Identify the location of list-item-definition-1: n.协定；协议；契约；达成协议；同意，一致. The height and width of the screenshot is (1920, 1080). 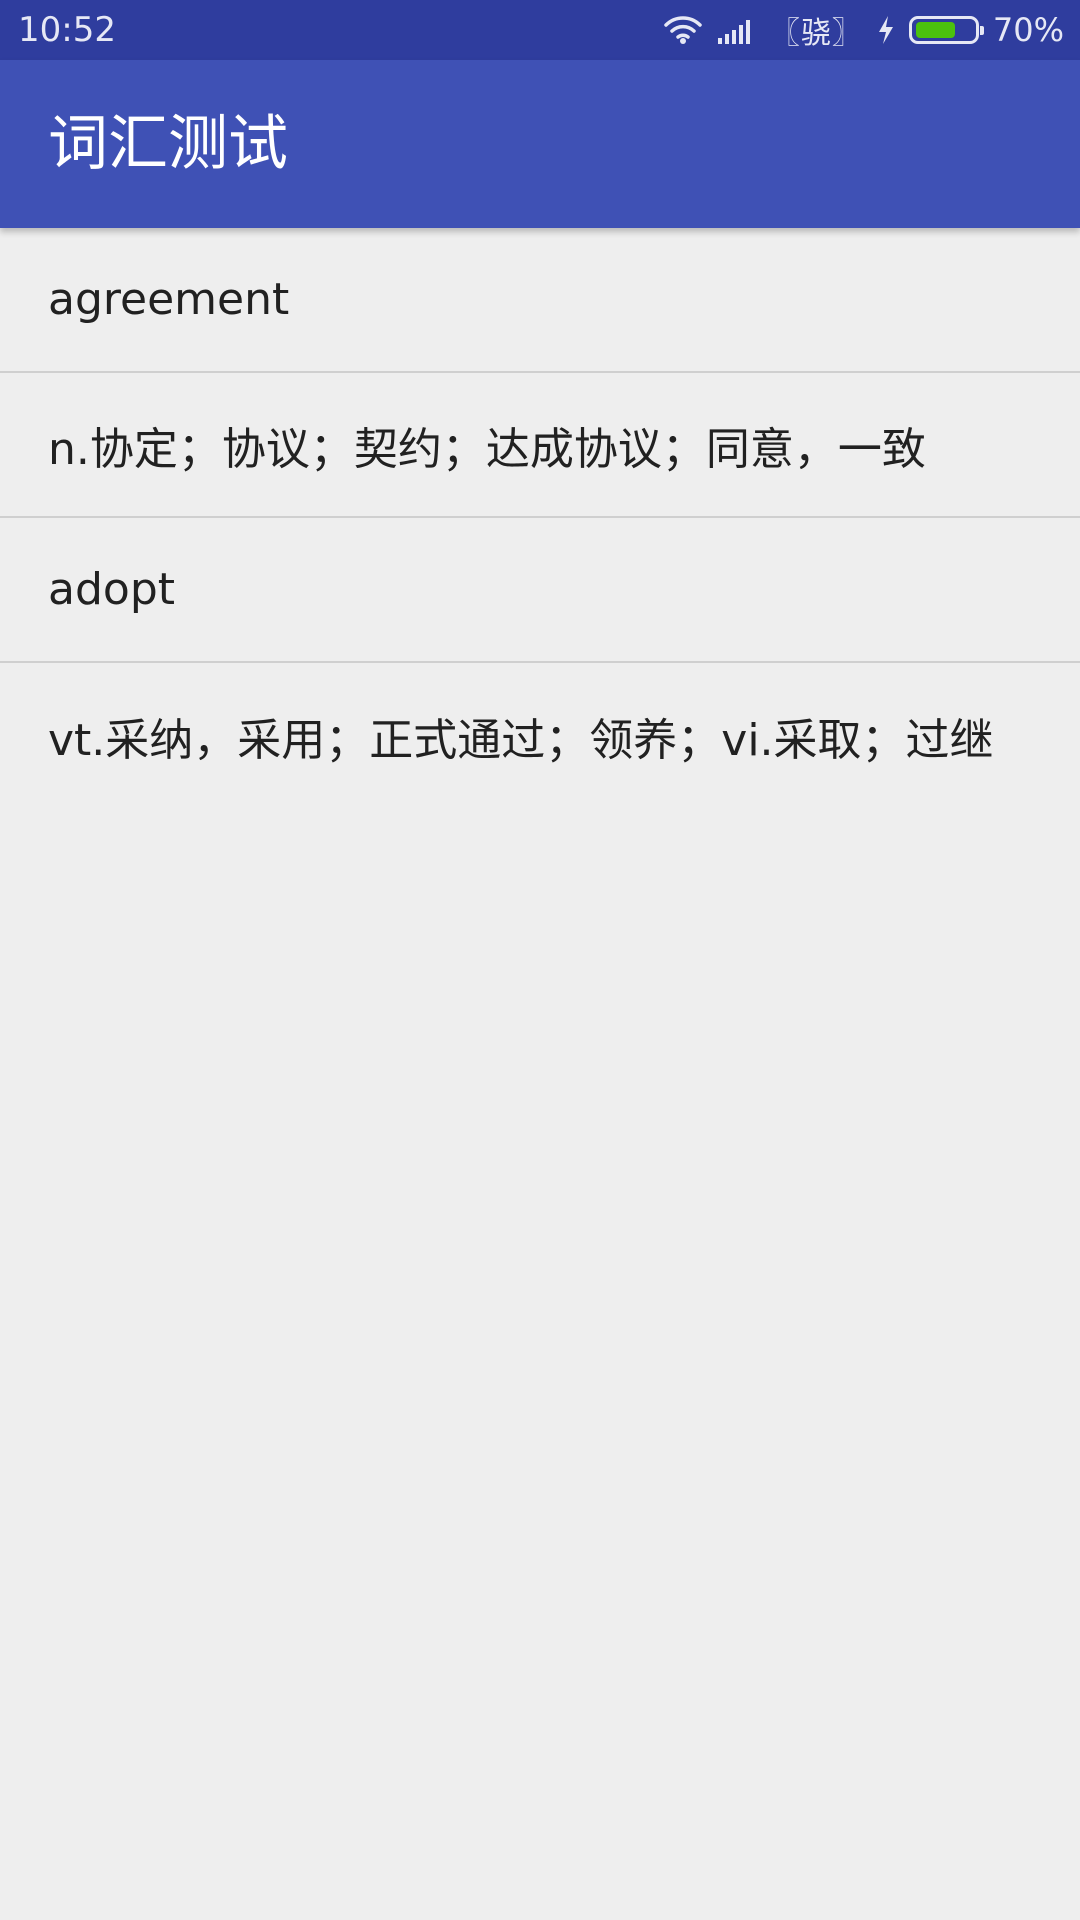
(540, 445).